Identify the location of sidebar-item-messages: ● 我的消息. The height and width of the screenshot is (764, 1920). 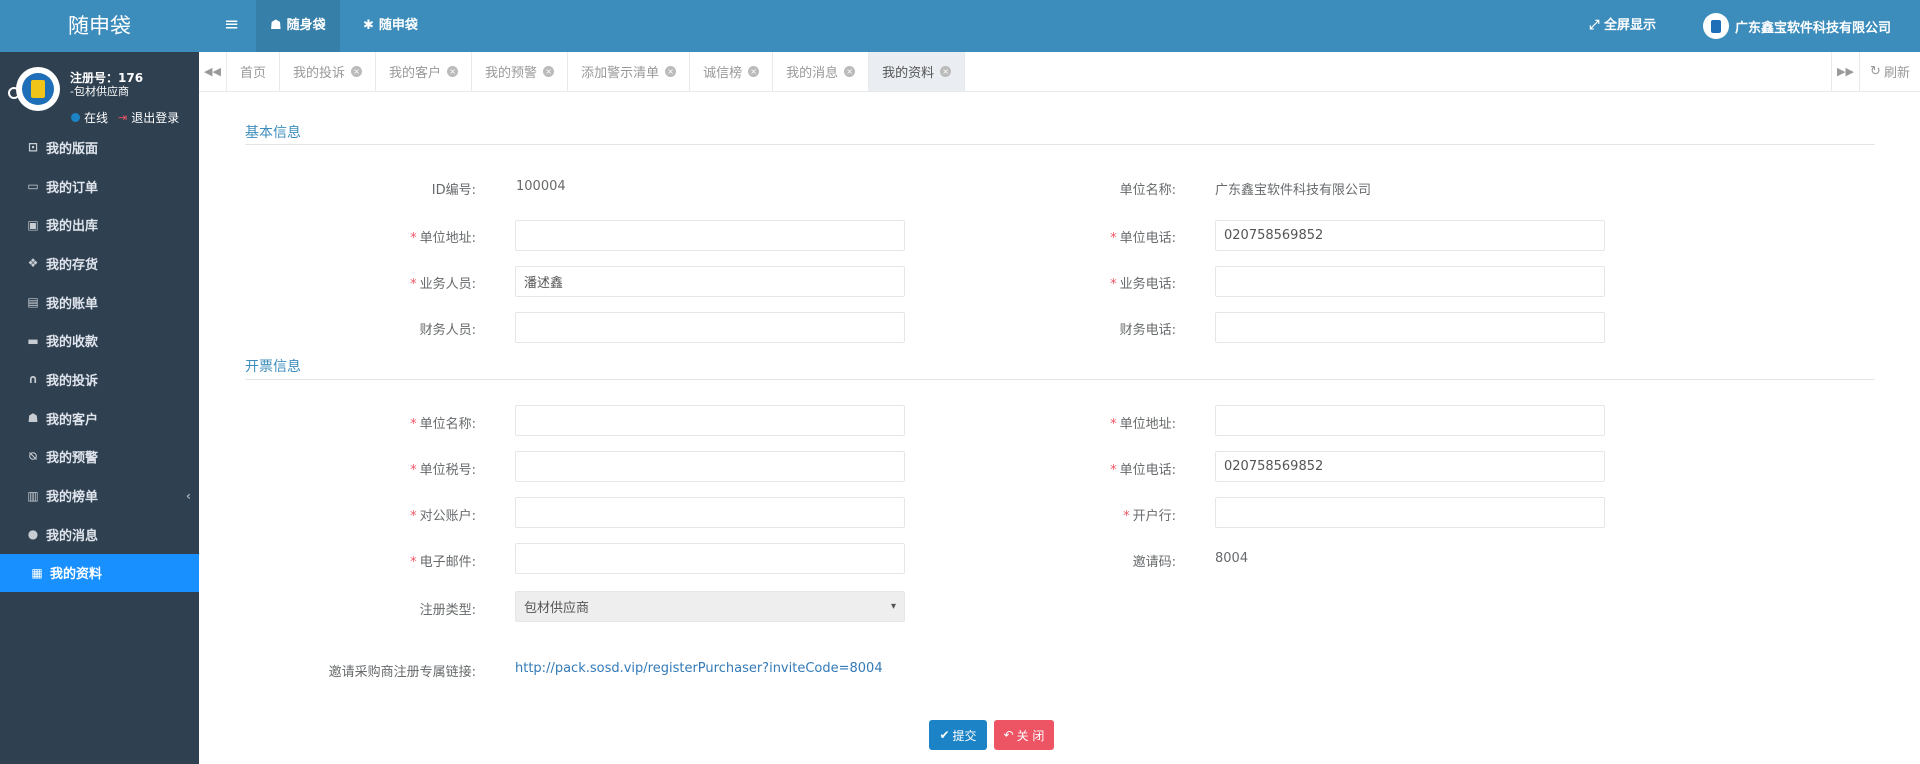
(99, 534).